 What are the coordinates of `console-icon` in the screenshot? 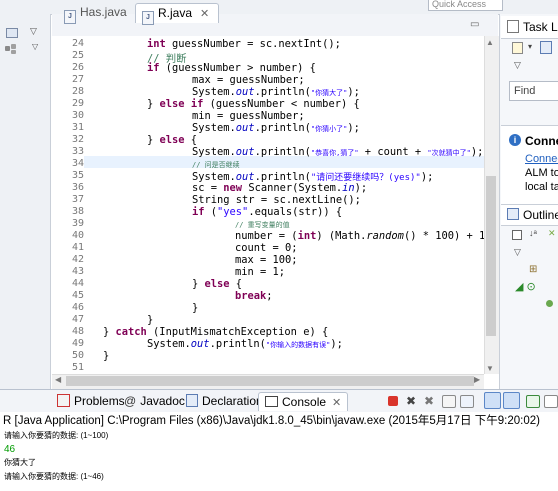 It's located at (271, 401).